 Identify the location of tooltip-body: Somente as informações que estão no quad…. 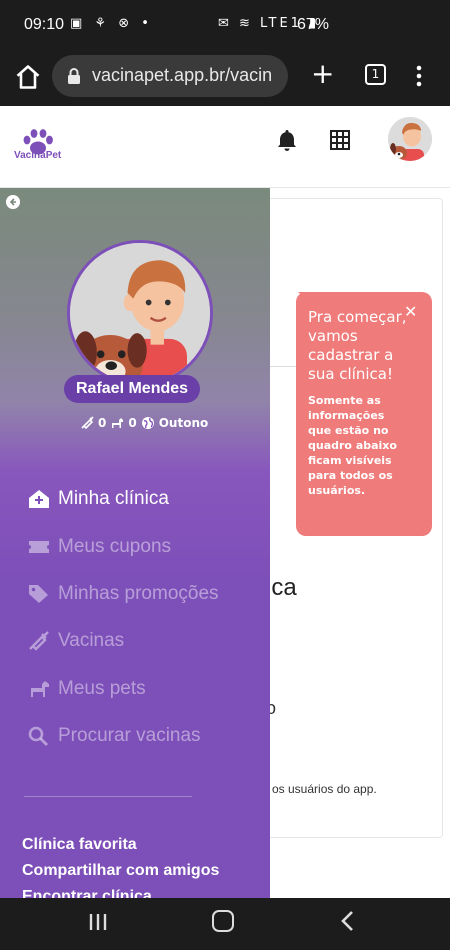
(352, 445).